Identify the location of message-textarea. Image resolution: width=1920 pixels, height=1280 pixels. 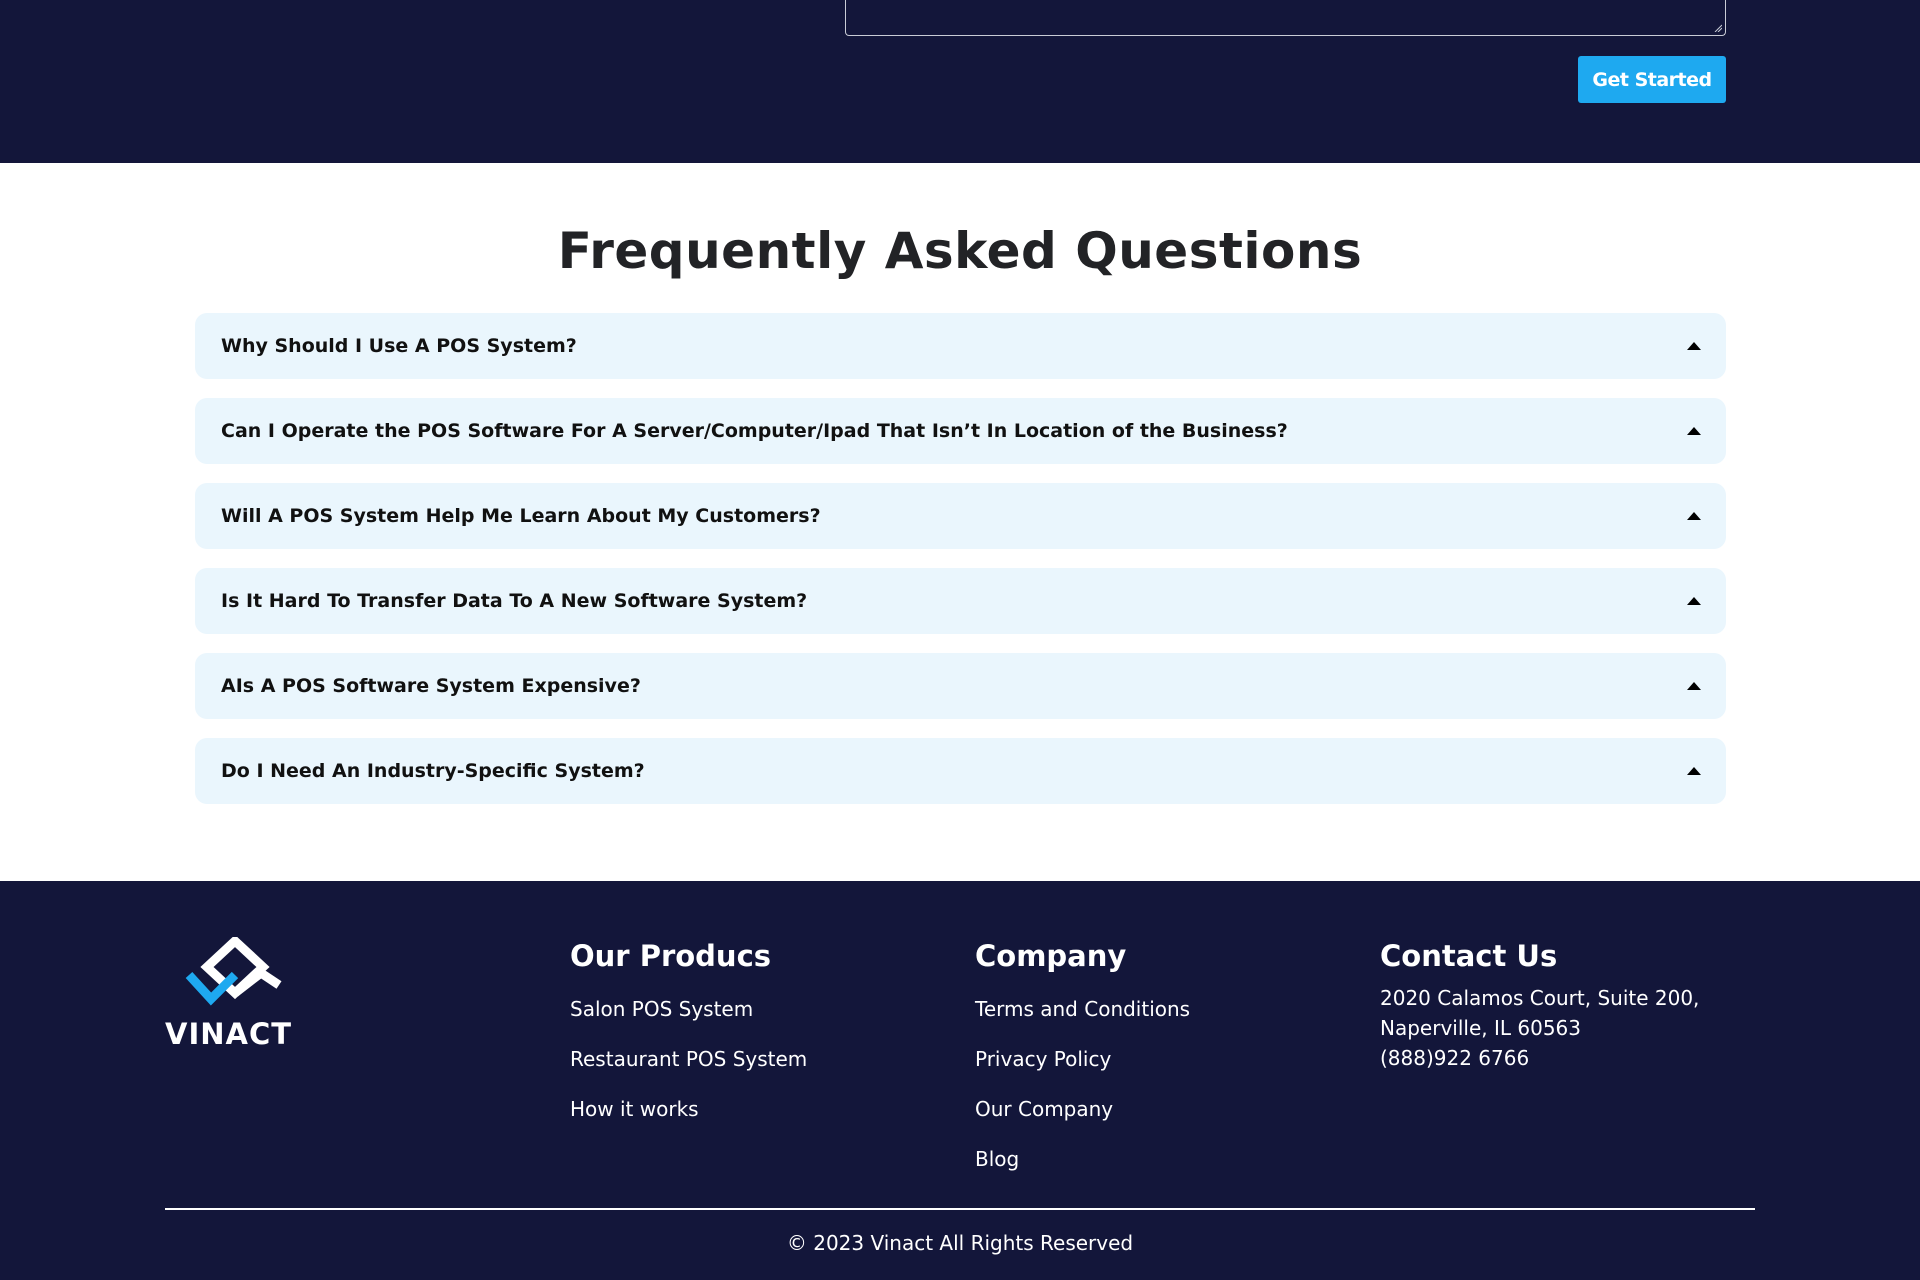
(1285, 18).